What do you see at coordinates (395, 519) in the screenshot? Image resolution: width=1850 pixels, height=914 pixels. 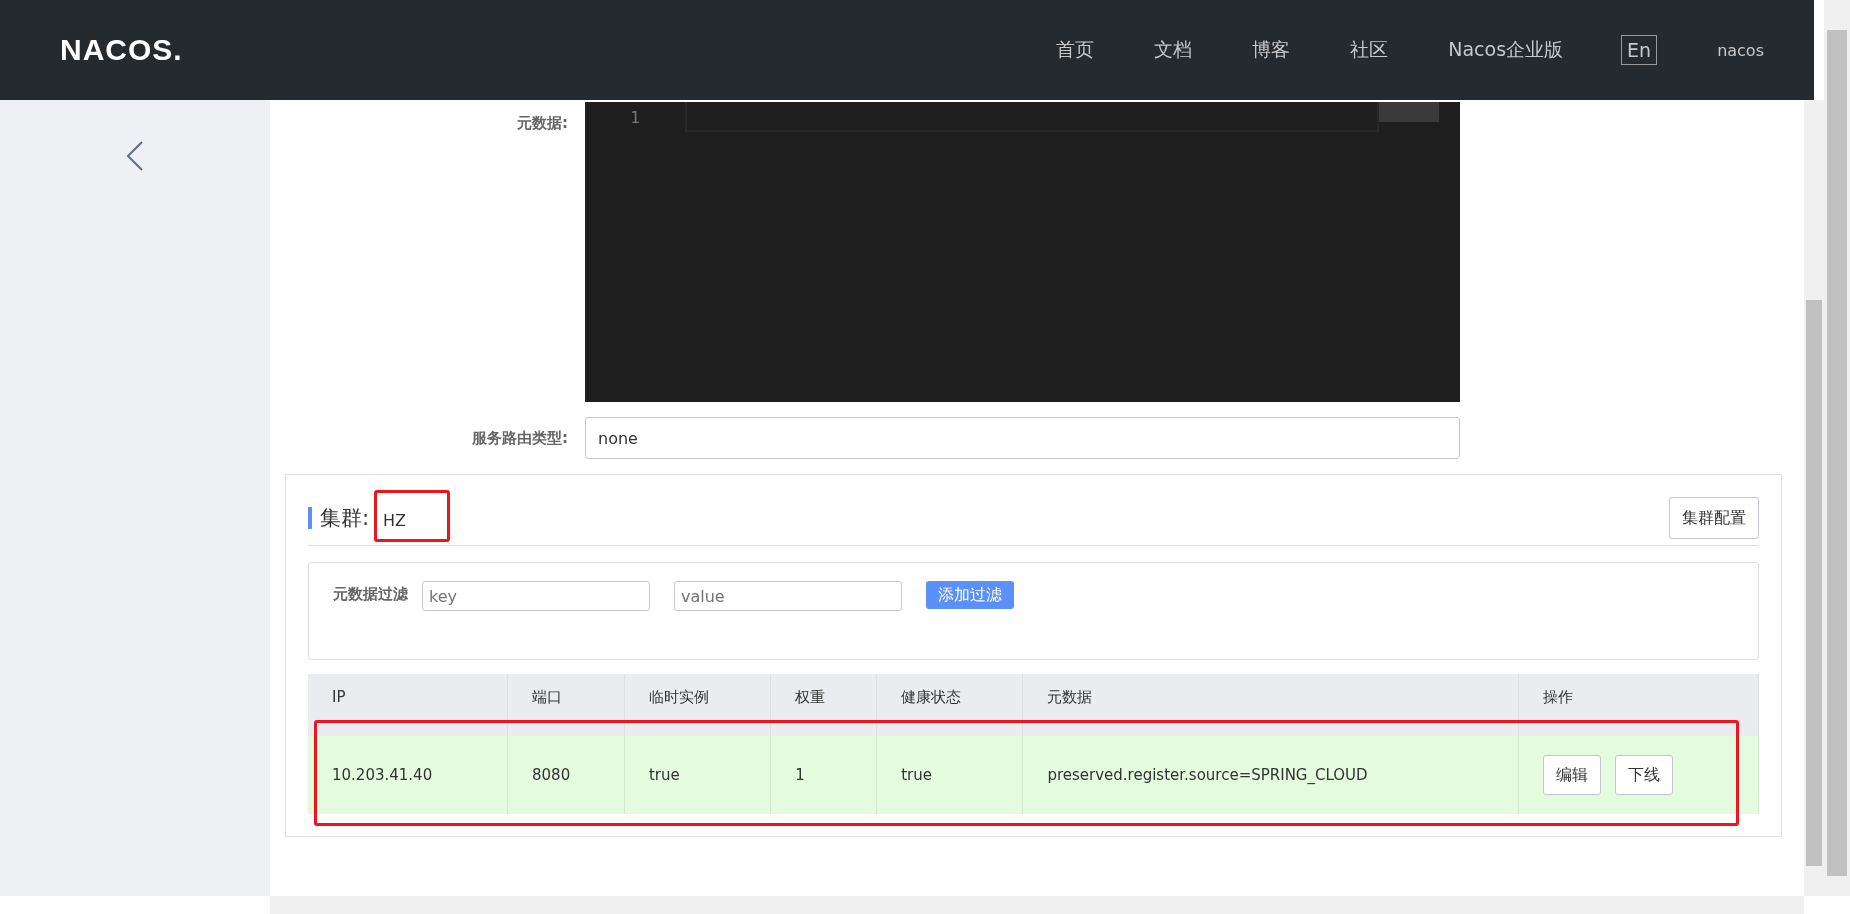 I see `cluster-name: HZ` at bounding box center [395, 519].